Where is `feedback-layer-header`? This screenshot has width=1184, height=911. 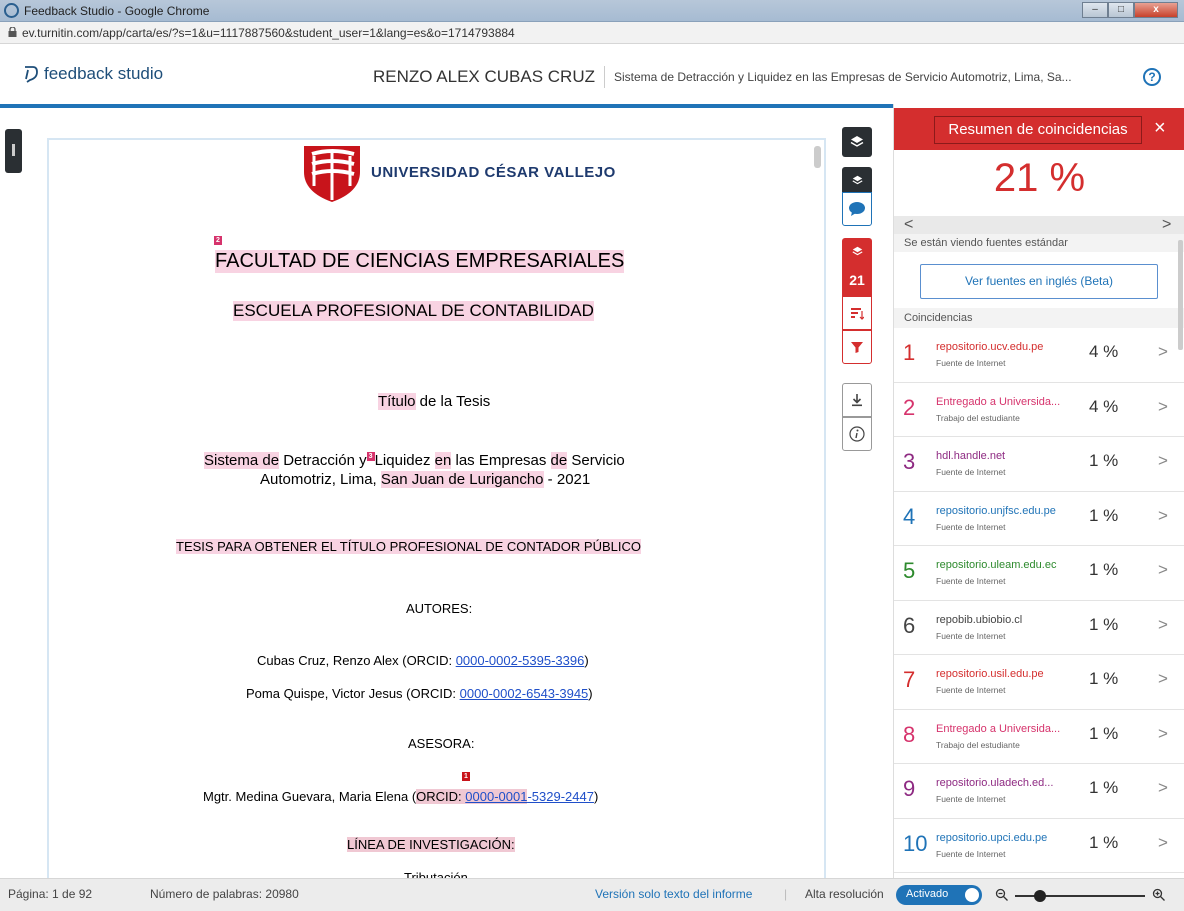 feedback-layer-header is located at coordinates (857, 180).